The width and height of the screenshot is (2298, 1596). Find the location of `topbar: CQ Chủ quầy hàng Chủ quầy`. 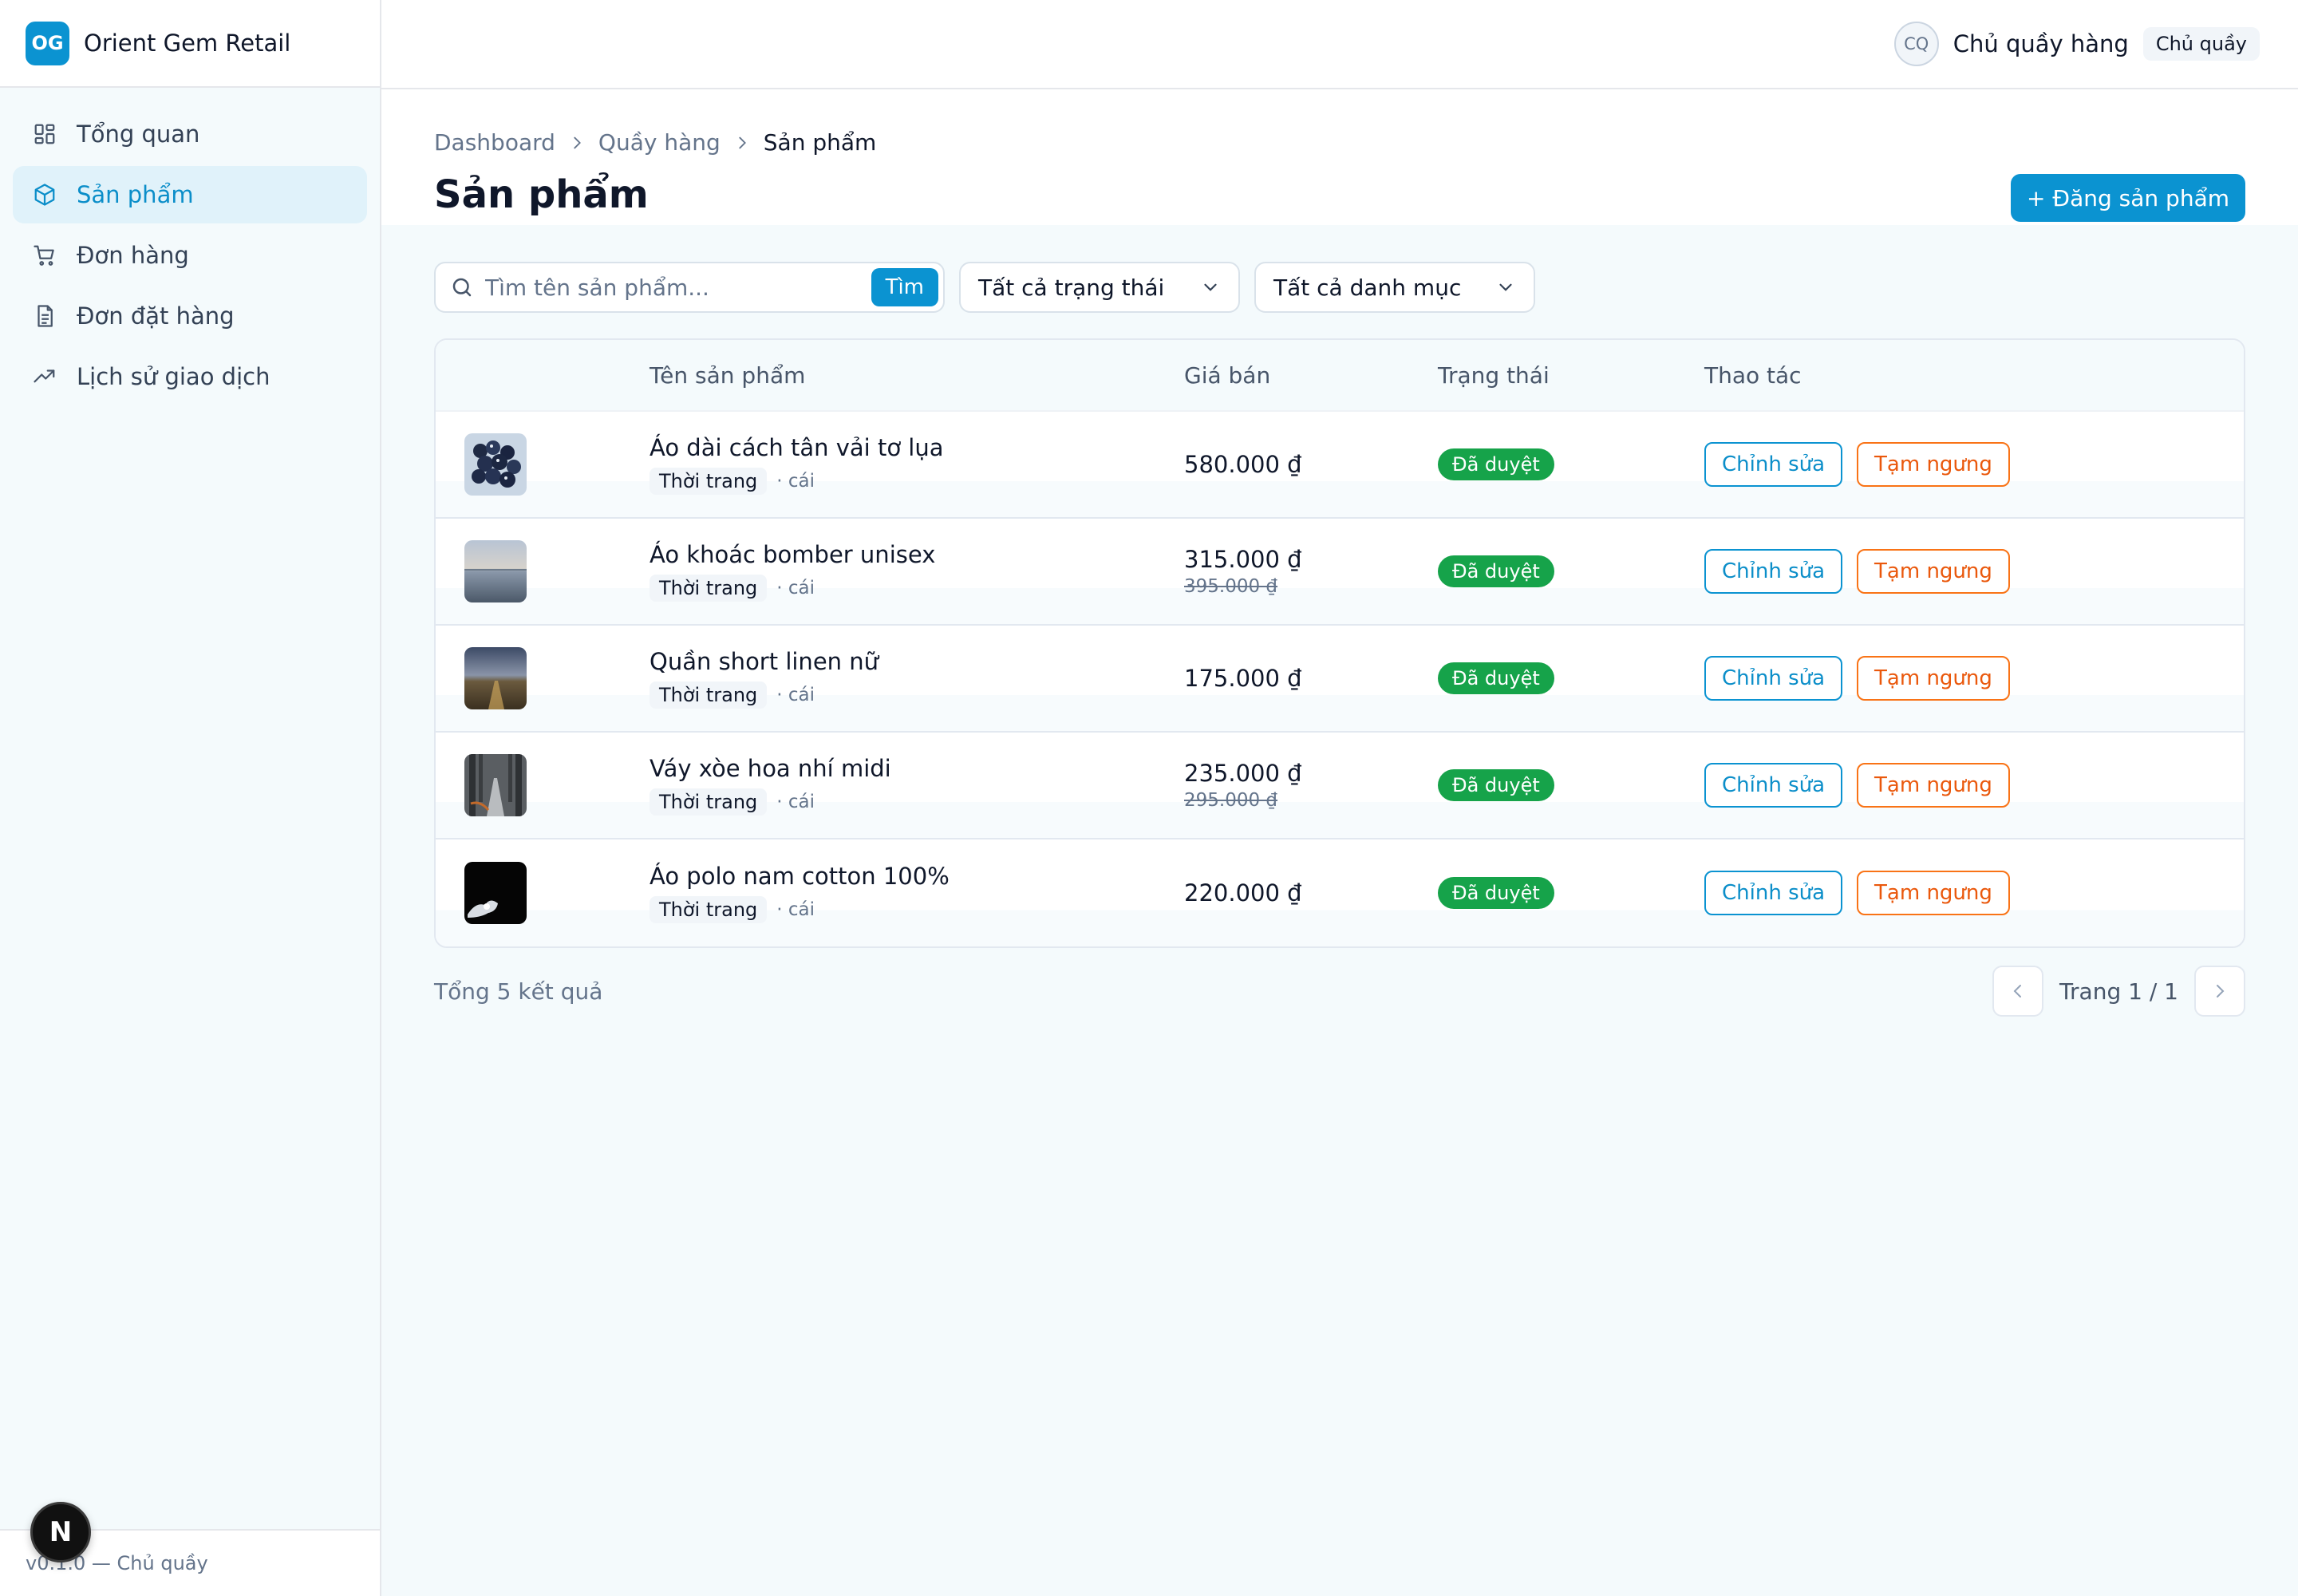

topbar: CQ Chủ quầy hàng Chủ quầy is located at coordinates (1340, 44).